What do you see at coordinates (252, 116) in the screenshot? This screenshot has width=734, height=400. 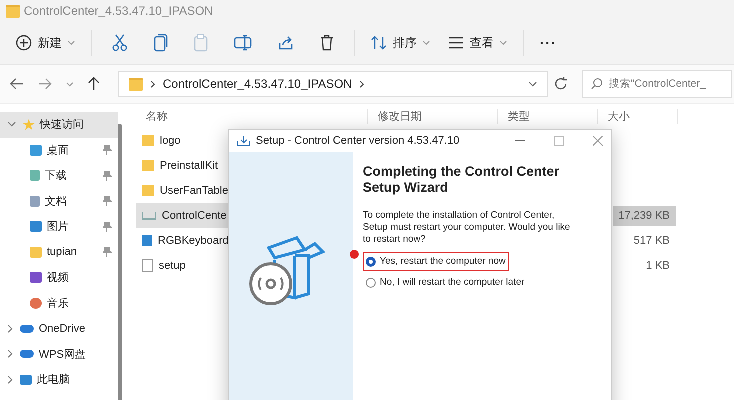 I see `column-header: 名称` at bounding box center [252, 116].